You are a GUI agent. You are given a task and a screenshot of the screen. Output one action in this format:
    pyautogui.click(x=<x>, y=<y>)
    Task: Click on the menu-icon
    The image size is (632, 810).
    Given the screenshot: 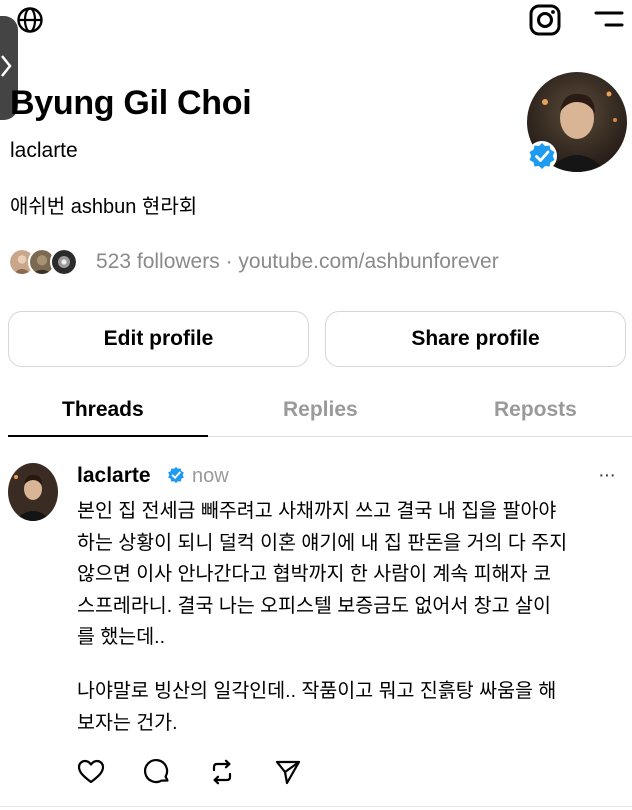 What is the action you would take?
    pyautogui.click(x=609, y=19)
    